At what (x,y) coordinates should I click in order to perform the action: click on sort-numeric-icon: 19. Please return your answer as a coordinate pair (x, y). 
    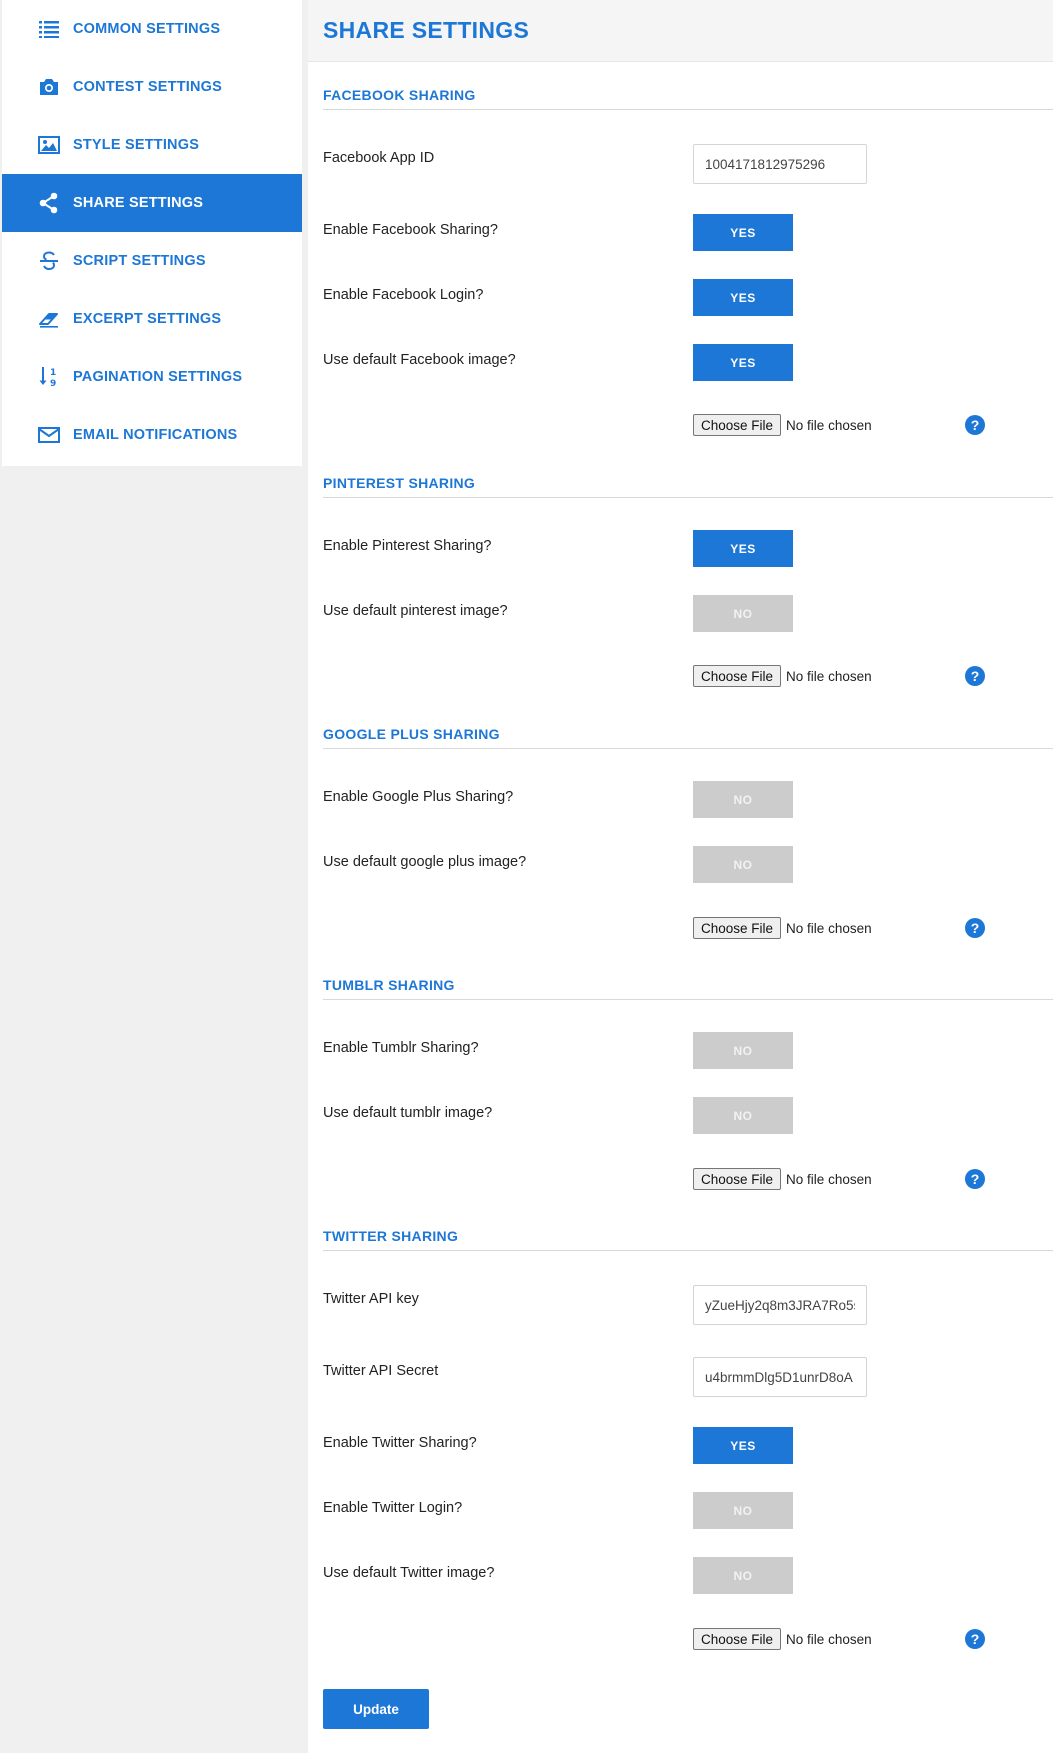
    Looking at the image, I should click on (49, 377).